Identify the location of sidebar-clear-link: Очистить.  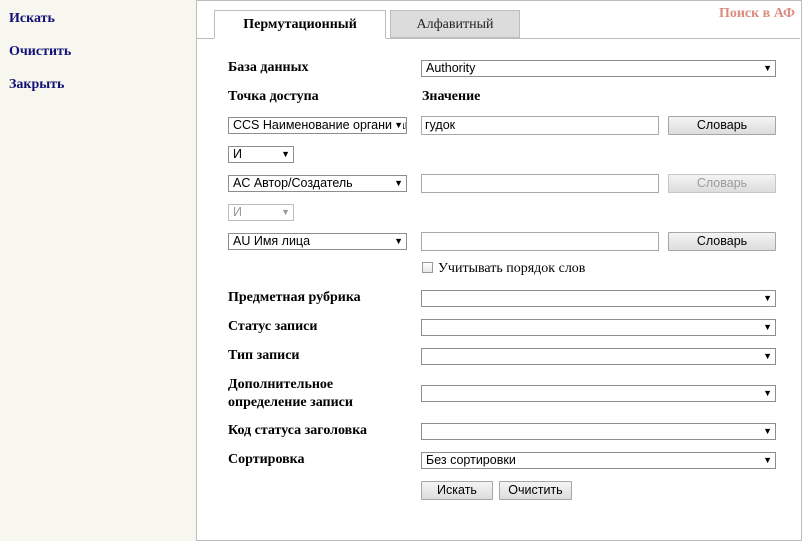
(40, 52).